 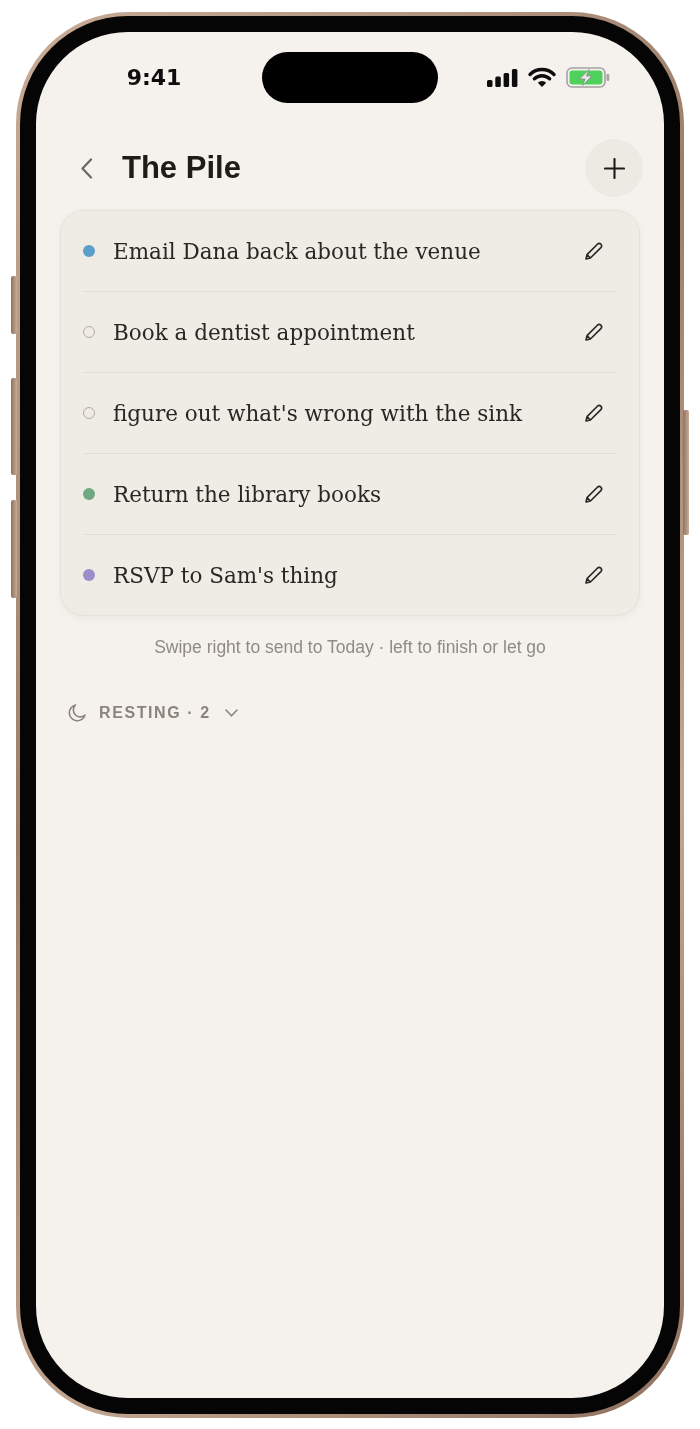 What do you see at coordinates (348, 494) in the screenshot?
I see `task-text: Return the library books` at bounding box center [348, 494].